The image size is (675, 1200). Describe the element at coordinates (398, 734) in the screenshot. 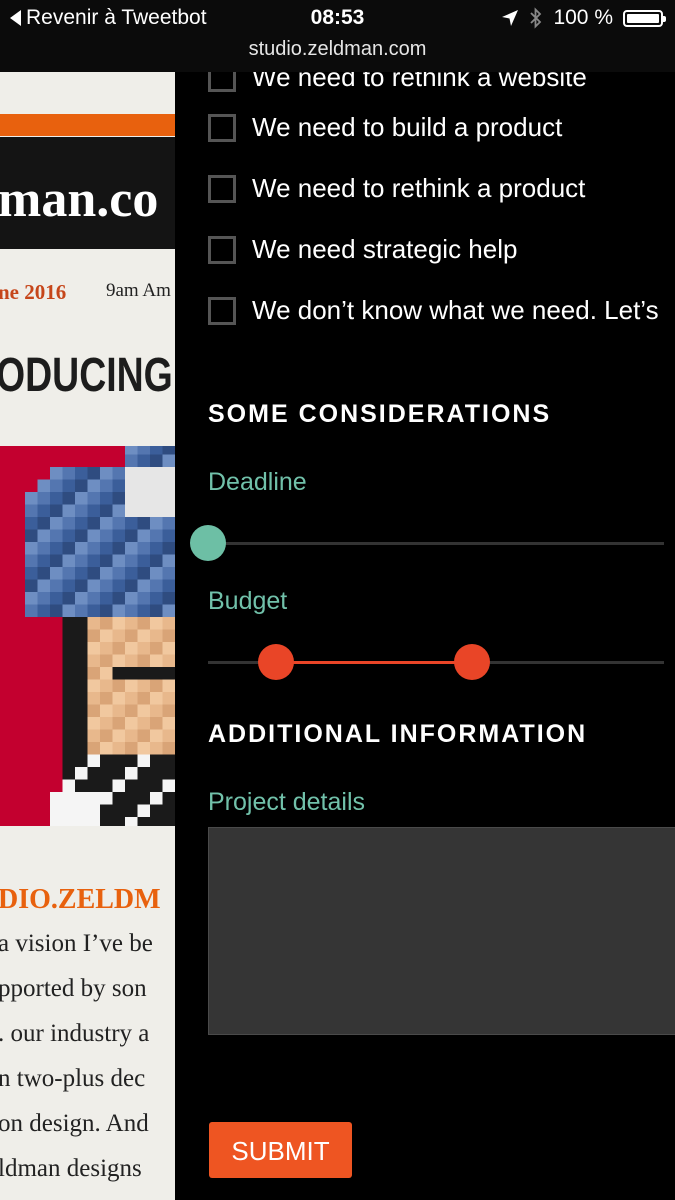

I see `additional-info-heading: ADDITIONAL INFORMATION` at that location.